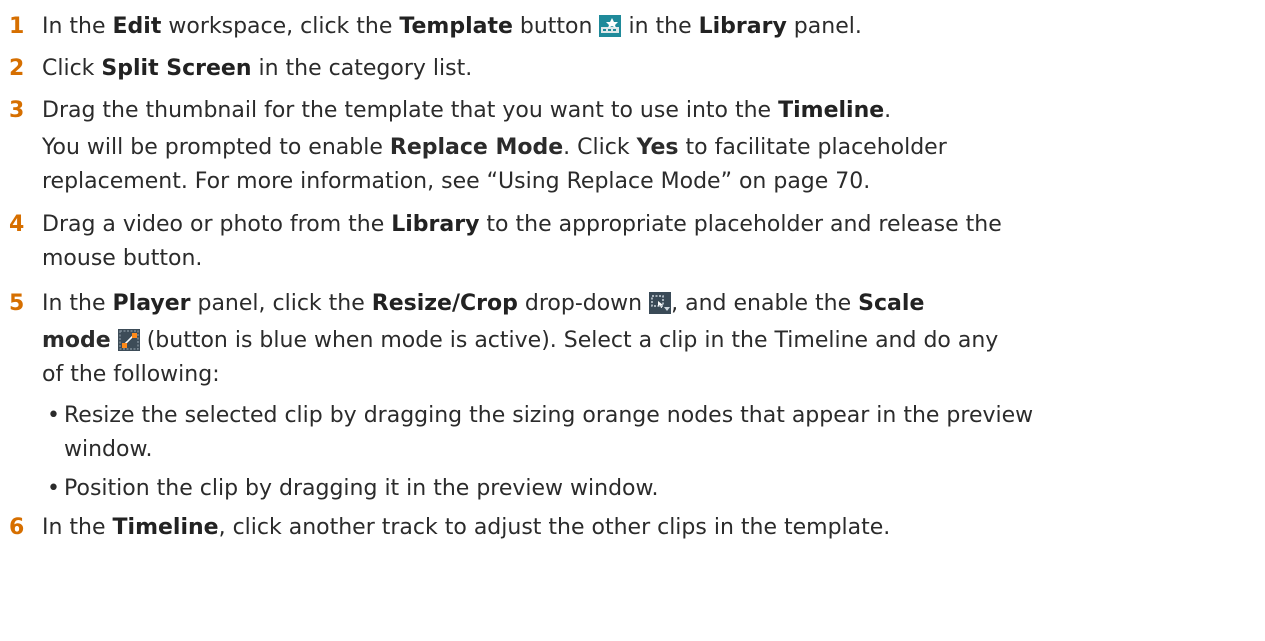  What do you see at coordinates (281, 303) in the screenshot?
I see `step-text: panel, click the` at bounding box center [281, 303].